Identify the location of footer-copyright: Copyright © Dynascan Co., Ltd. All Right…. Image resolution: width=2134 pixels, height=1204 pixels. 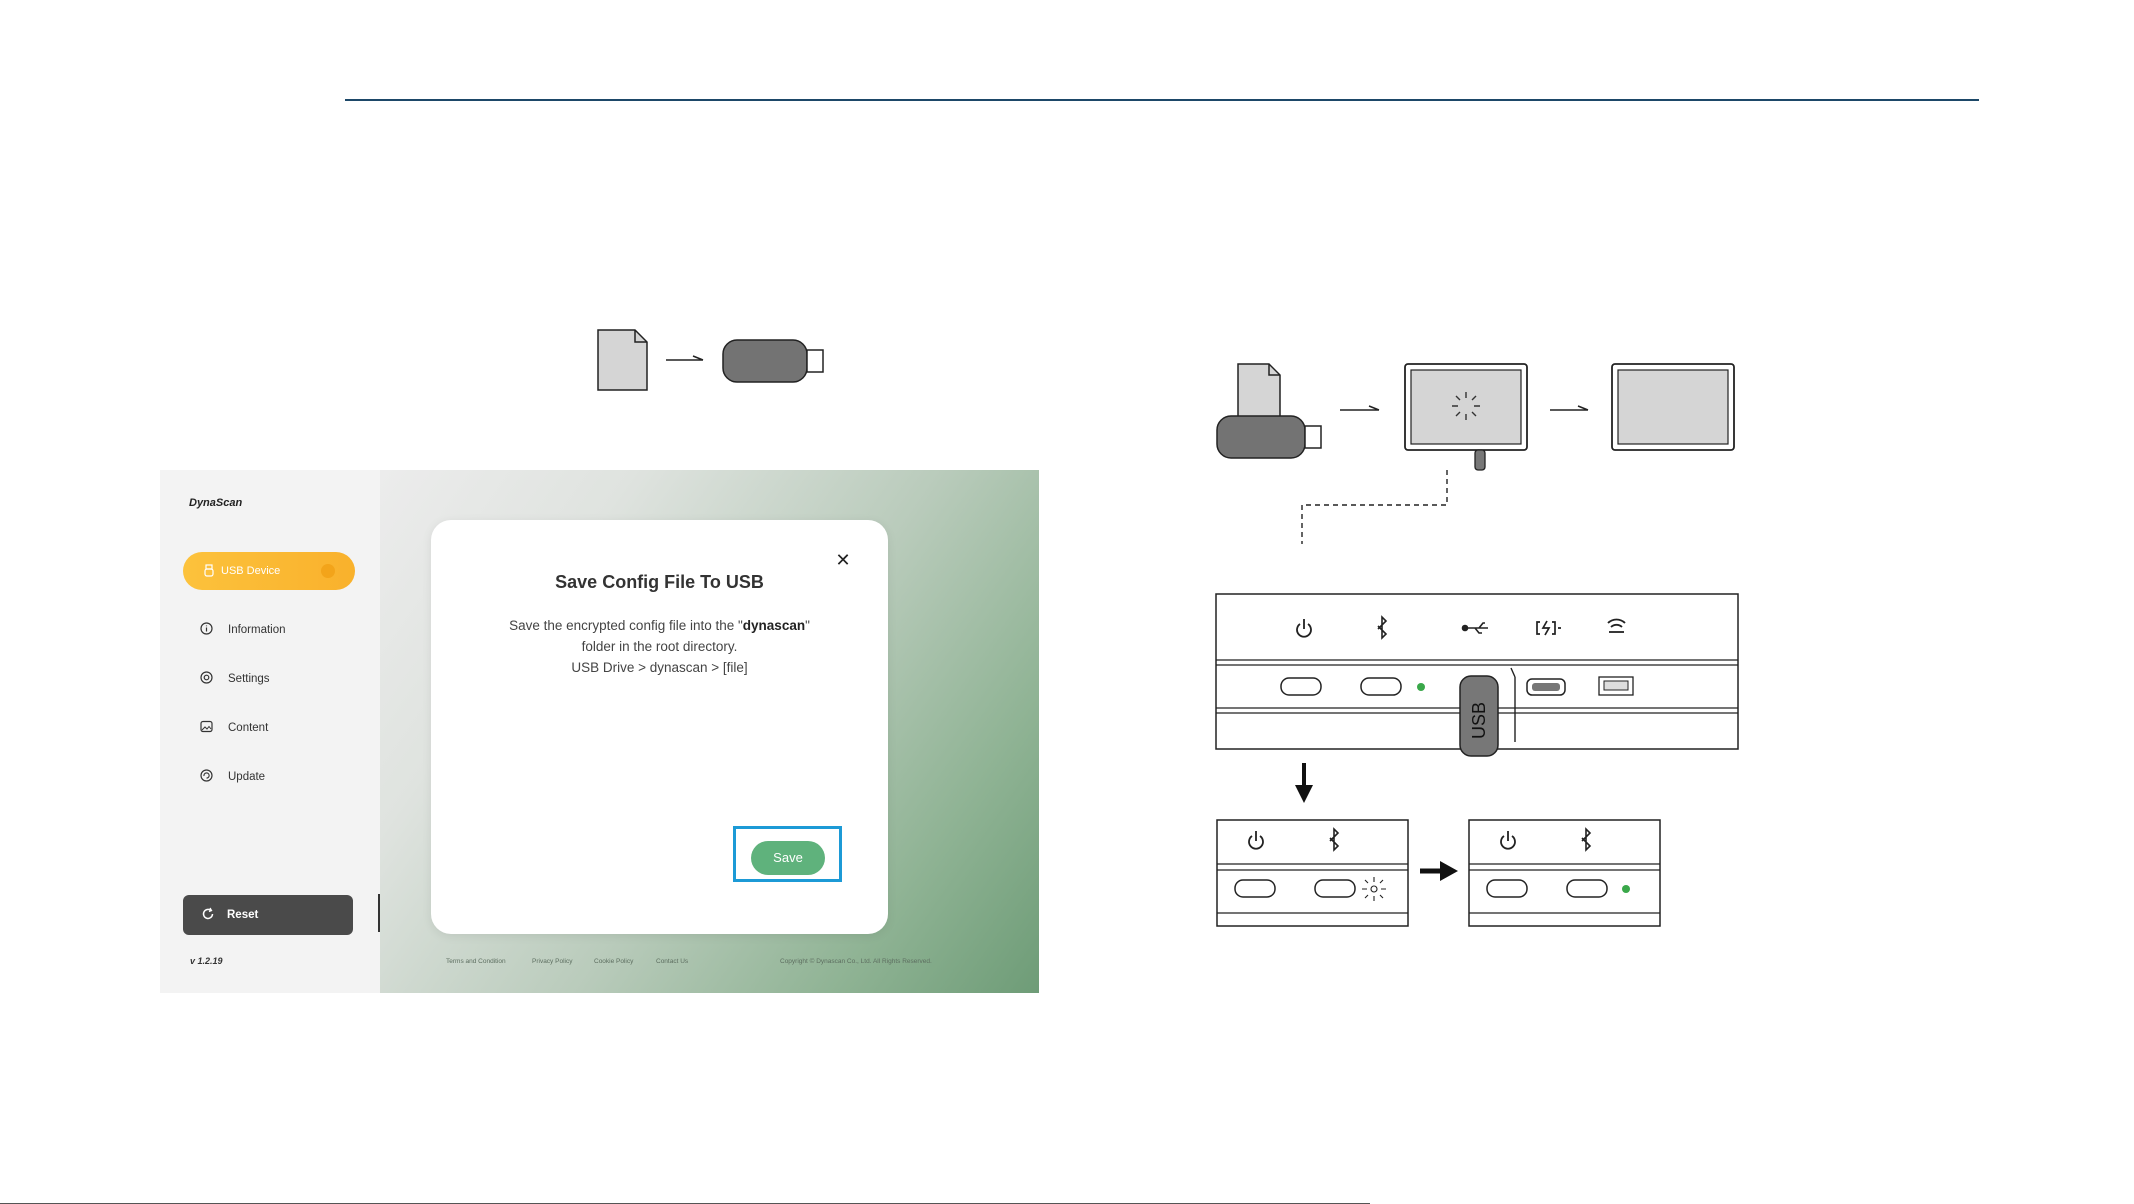
(856, 961).